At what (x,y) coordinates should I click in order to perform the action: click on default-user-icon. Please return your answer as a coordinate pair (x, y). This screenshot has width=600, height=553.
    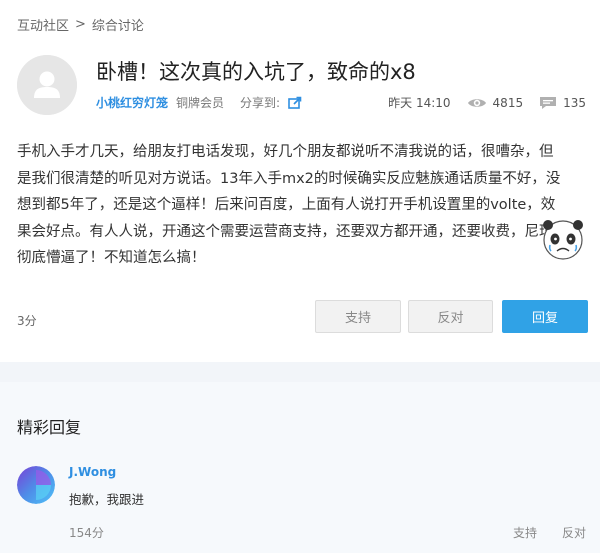
    Looking at the image, I should click on (47, 85).